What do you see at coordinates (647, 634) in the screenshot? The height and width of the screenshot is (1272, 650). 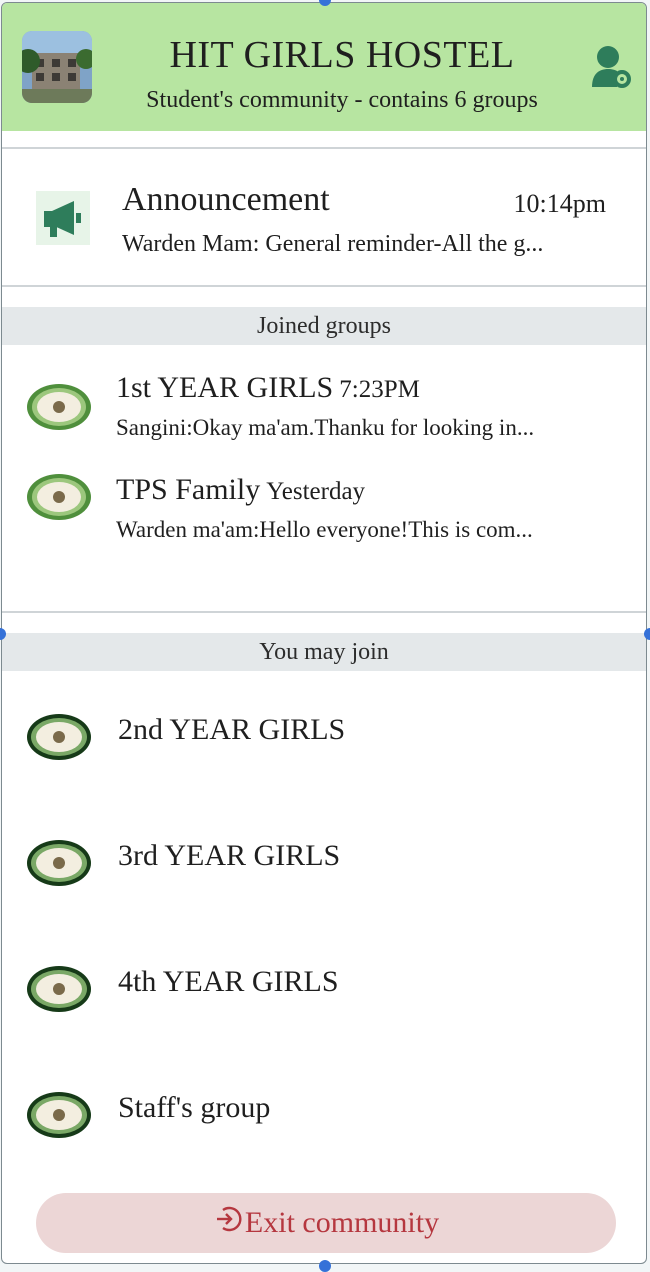 I see `resize-handle-right` at bounding box center [647, 634].